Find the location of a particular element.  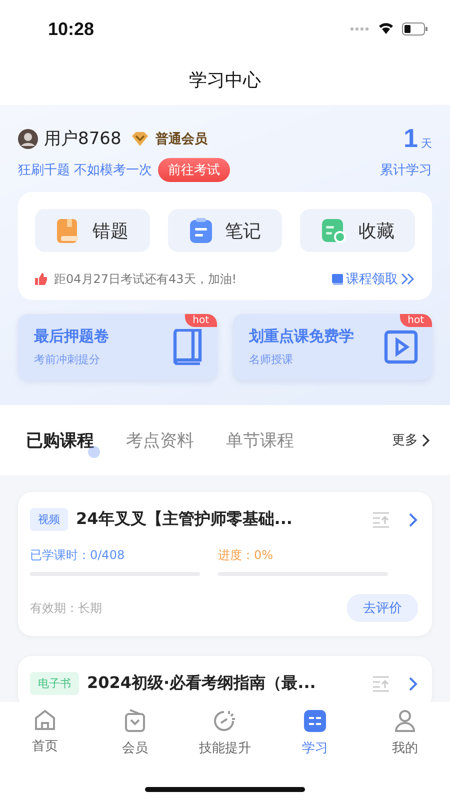

promo-title: 划重点课免费学 is located at coordinates (301, 336).